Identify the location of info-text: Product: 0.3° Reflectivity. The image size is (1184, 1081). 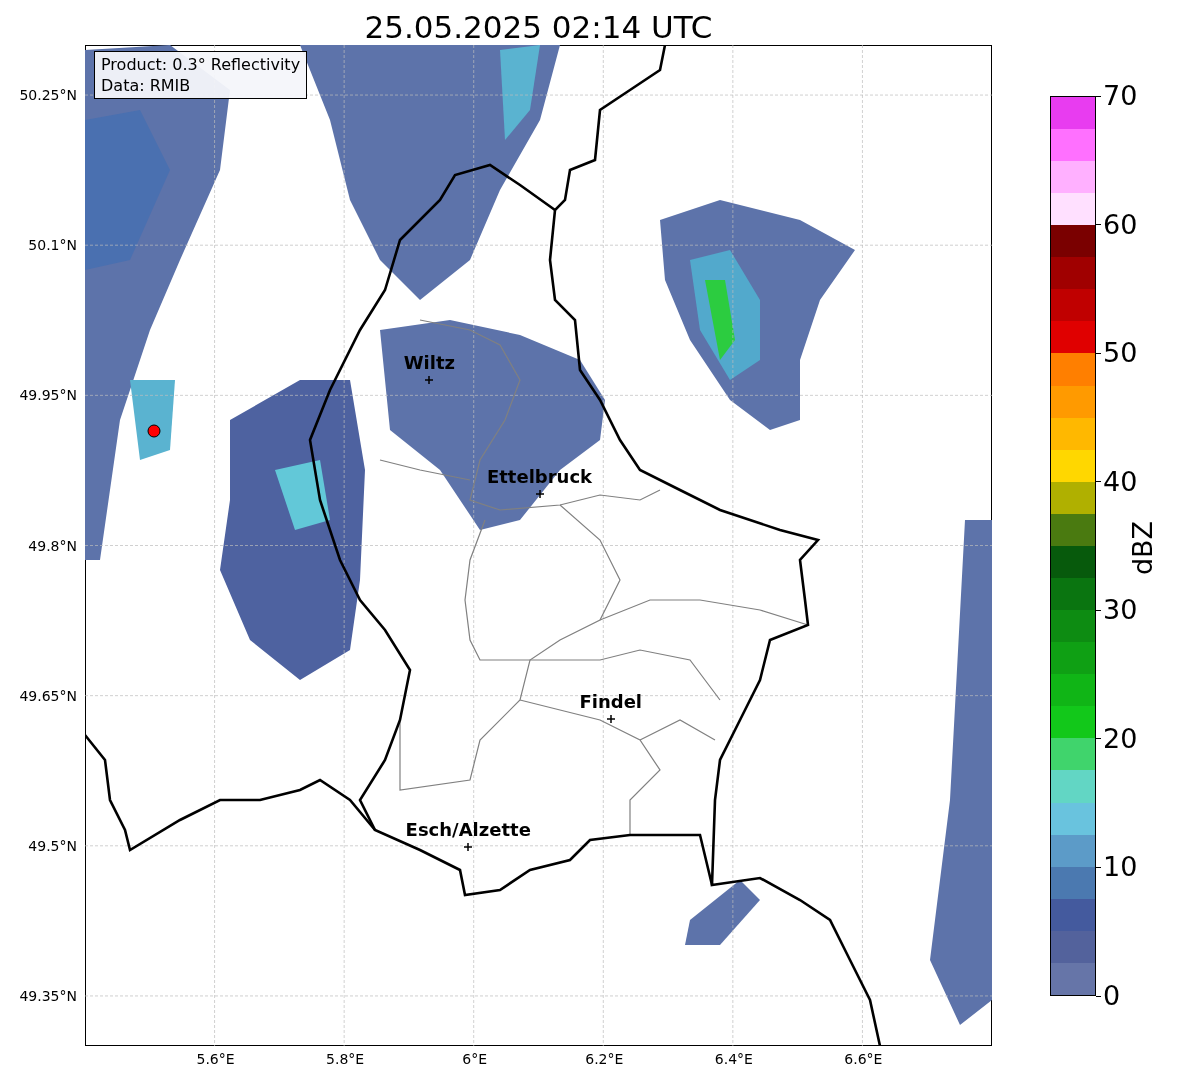
(201, 64).